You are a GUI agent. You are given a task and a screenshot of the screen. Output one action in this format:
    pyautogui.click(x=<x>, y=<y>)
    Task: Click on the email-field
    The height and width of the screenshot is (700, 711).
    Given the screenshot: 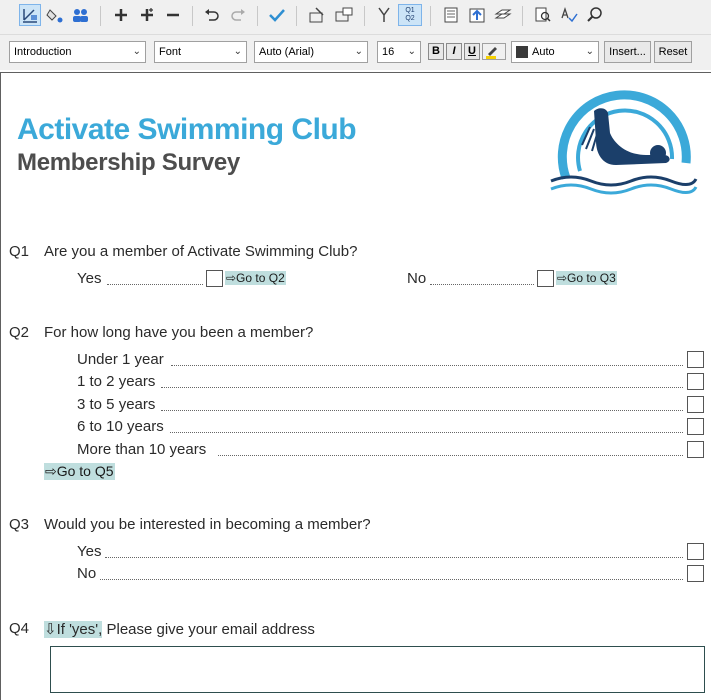 What is the action you would take?
    pyautogui.click(x=377, y=669)
    